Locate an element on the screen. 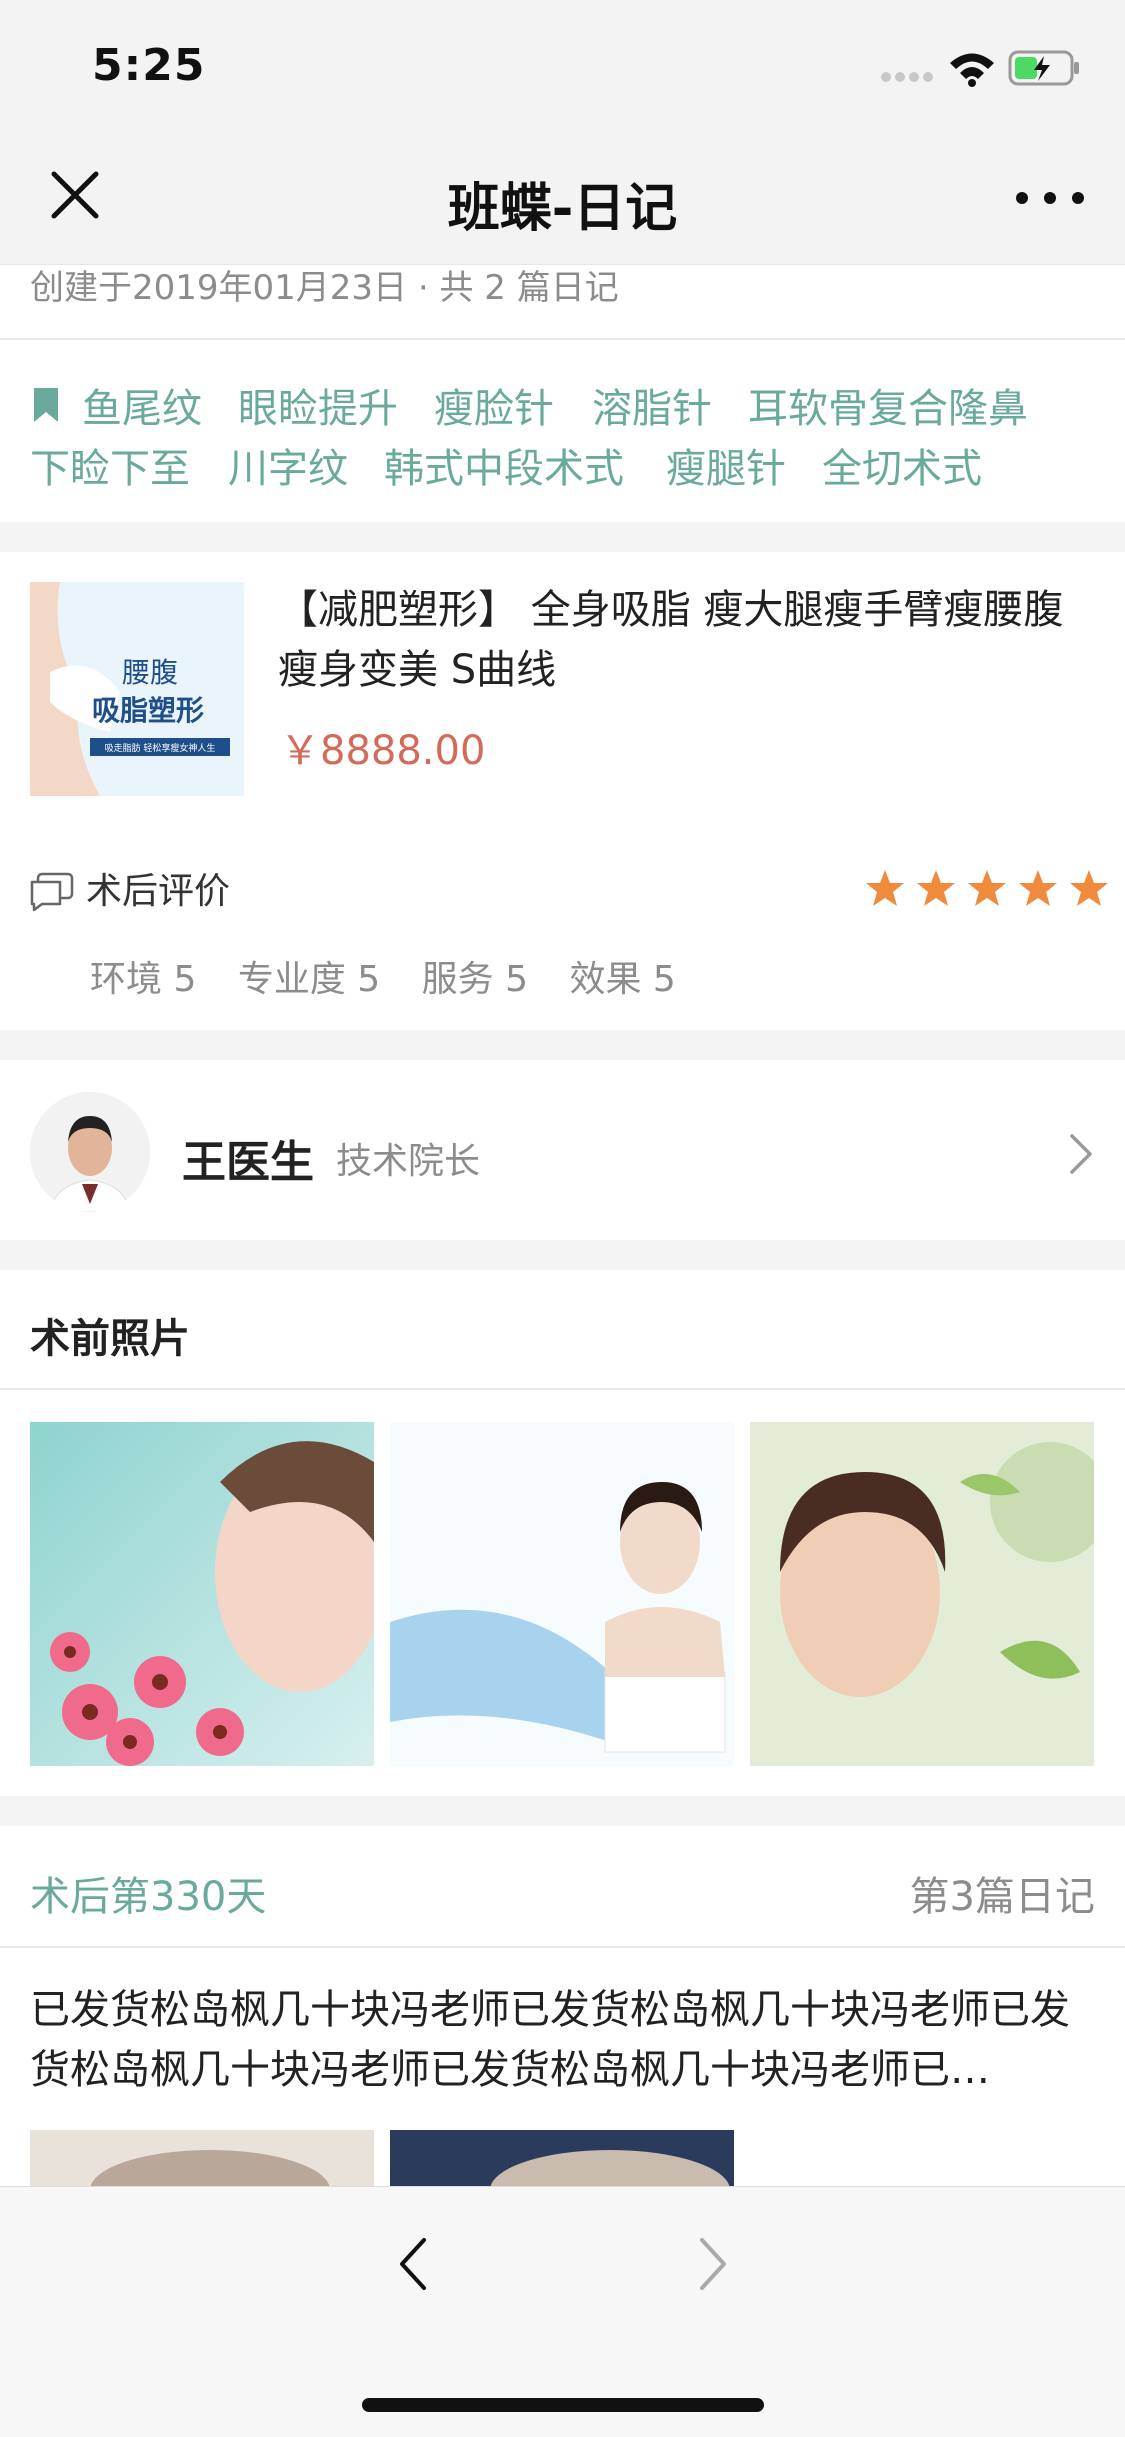 Image resolution: width=1125 pixels, height=2437 pixels. doctor-name: 王医生 is located at coordinates (248, 1162).